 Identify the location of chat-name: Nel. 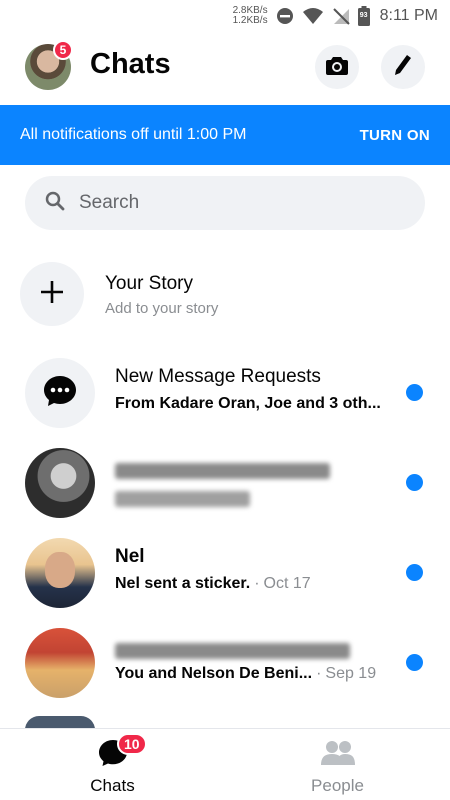
(130, 556).